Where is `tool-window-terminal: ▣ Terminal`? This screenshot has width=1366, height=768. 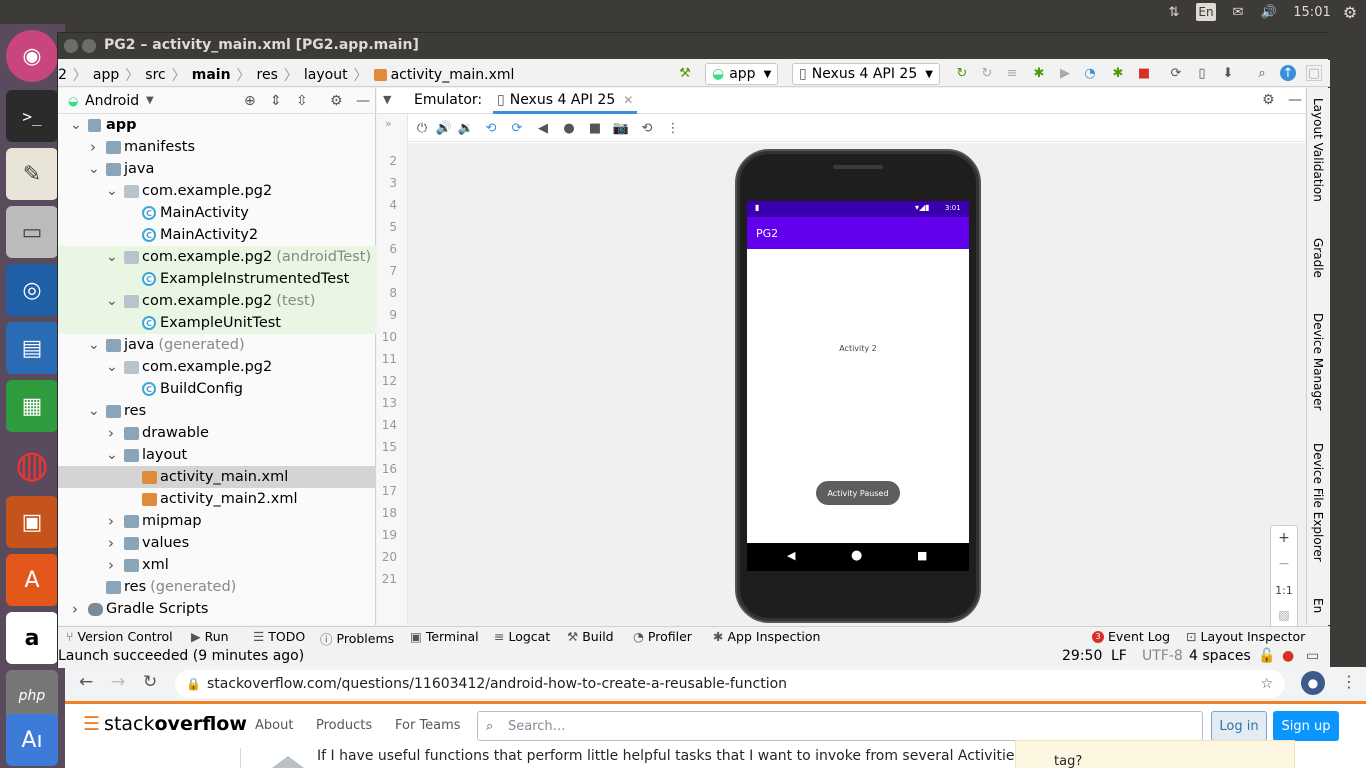 tool-window-terminal: ▣ Terminal is located at coordinates (444, 636).